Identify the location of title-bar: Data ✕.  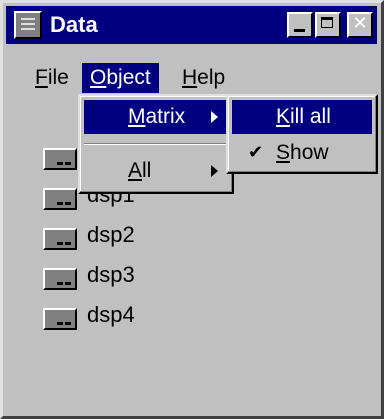
(191, 25).